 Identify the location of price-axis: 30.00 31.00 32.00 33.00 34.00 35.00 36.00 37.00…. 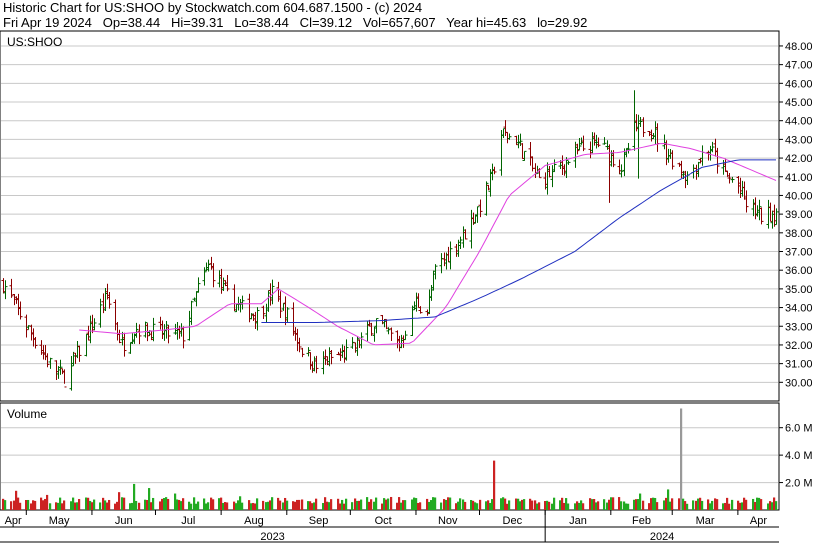
(796, 215).